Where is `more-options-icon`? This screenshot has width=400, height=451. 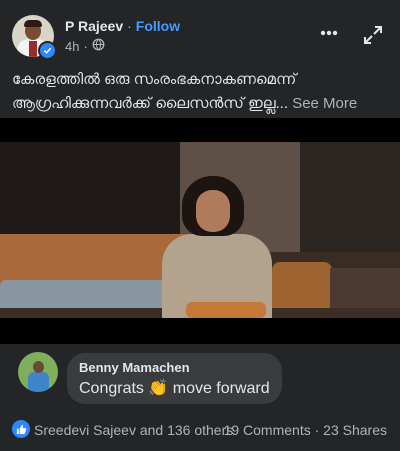
more-options-icon is located at coordinates (329, 33).